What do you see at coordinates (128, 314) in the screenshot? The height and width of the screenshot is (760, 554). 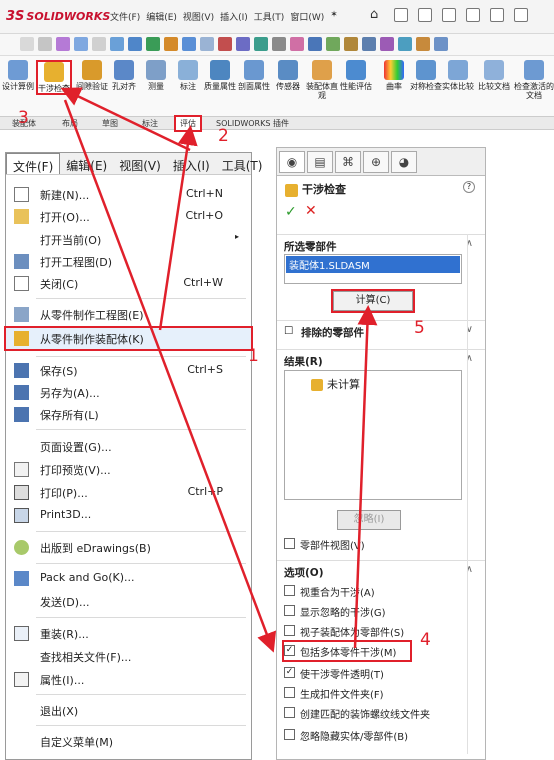 I see `menu-item-make-drawing-from-part: 从零件制作工程图(E)` at bounding box center [128, 314].